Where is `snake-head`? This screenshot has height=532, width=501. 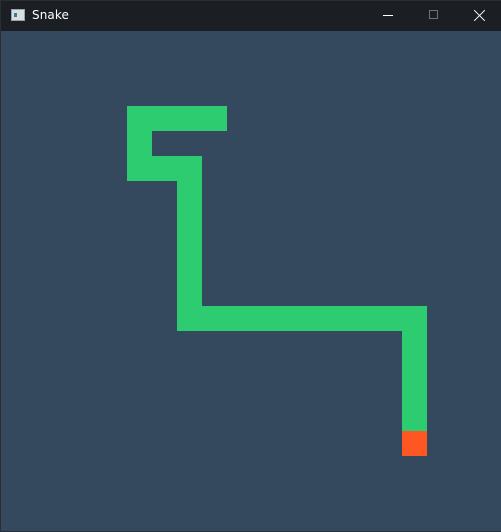 snake-head is located at coordinates (214, 118).